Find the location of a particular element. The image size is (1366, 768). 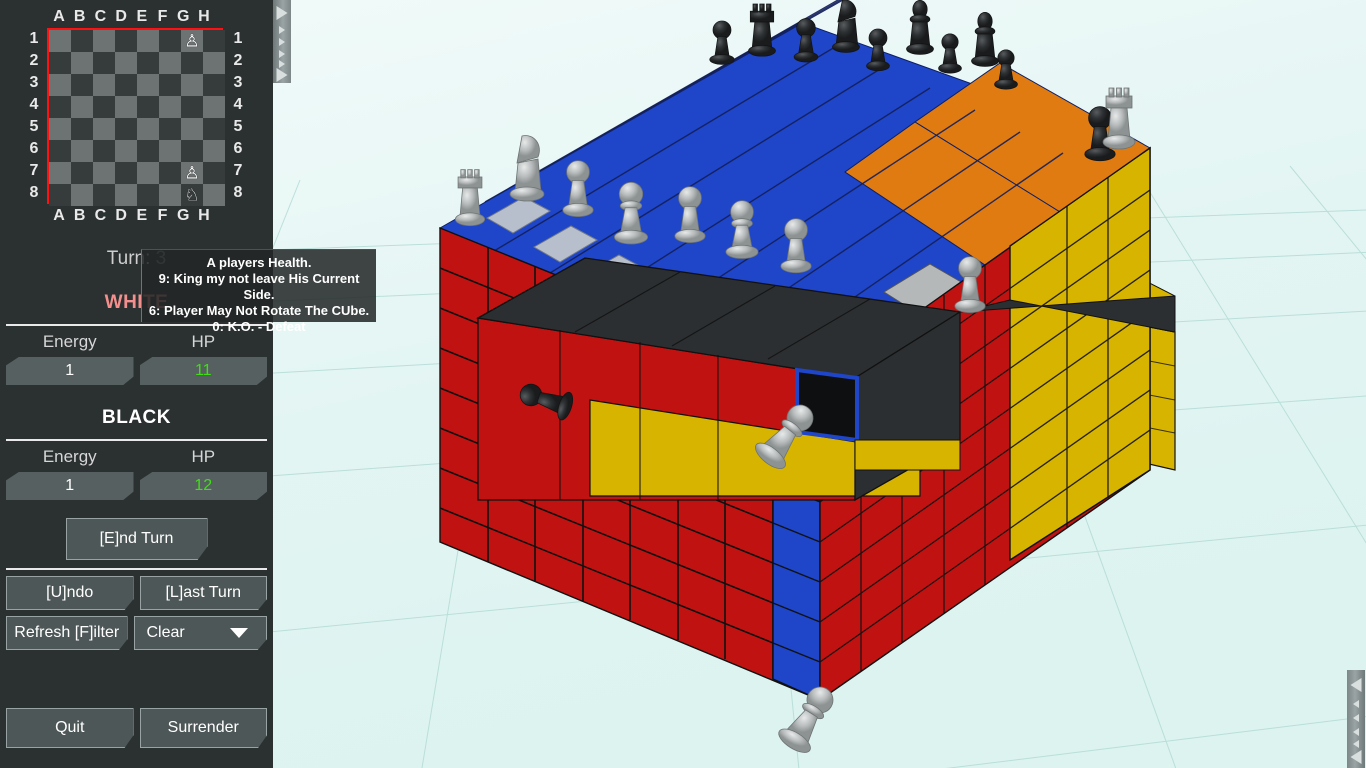

mini-square-D5 is located at coordinates (126, 129).